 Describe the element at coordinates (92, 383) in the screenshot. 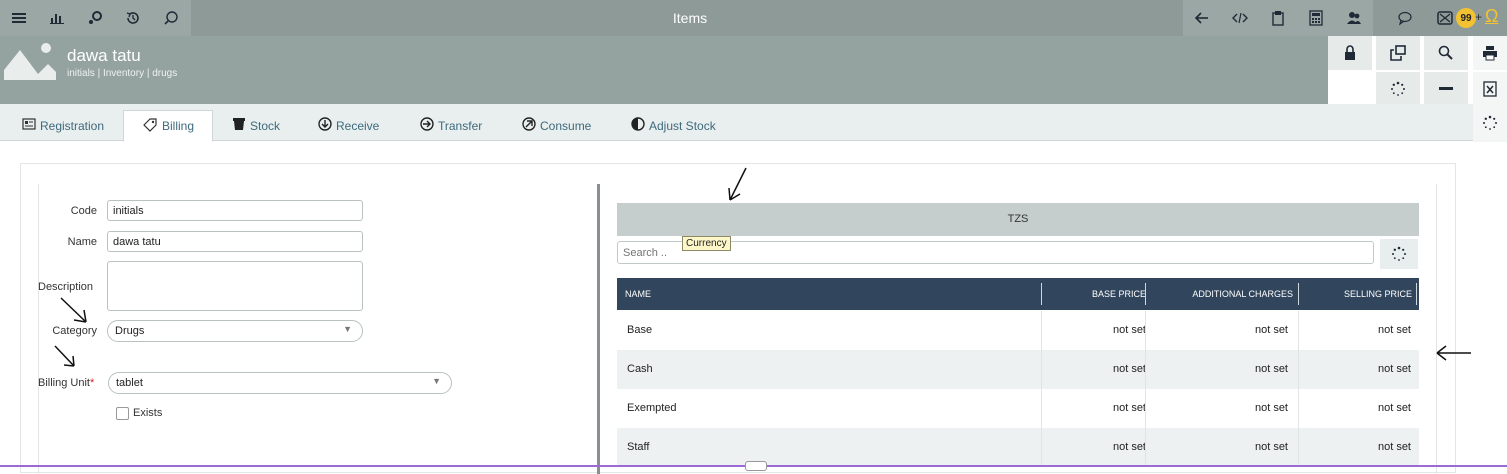

I see `required-marker: *` at that location.